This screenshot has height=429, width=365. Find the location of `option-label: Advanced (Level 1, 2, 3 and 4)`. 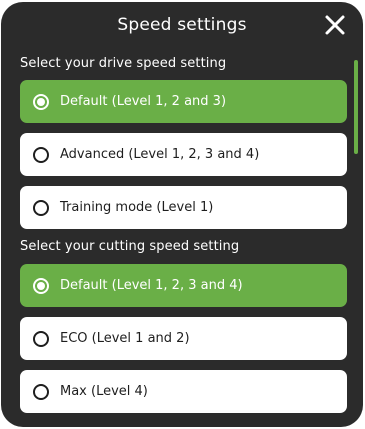

option-label: Advanced (Level 1, 2, 3 and 4) is located at coordinates (160, 154).